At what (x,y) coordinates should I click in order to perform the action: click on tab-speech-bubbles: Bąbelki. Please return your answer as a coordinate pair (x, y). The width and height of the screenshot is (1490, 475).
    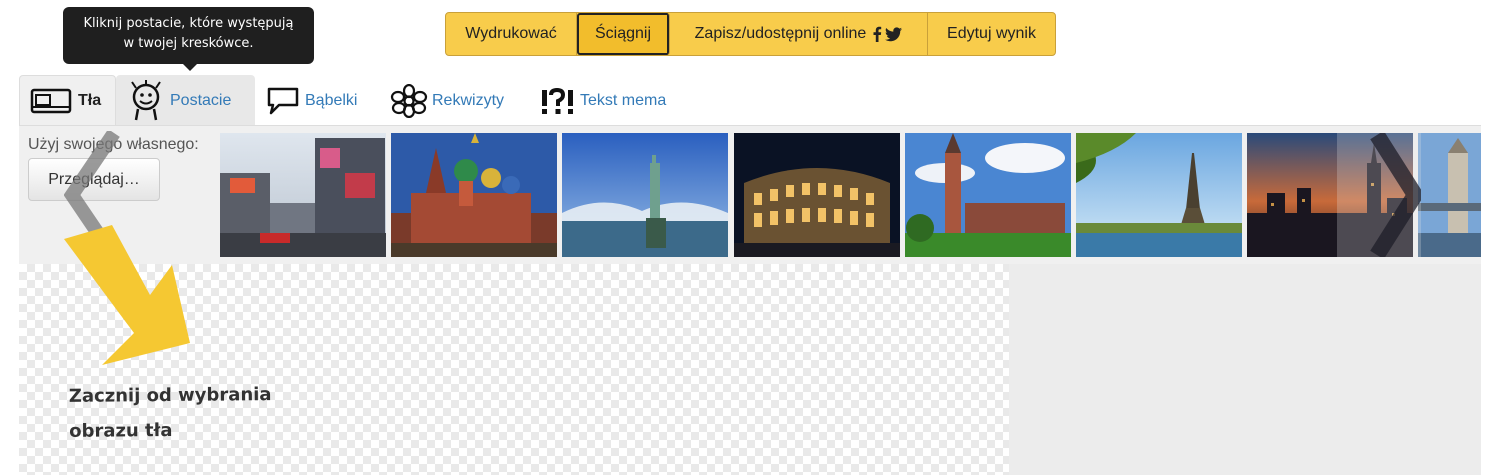
    Looking at the image, I should click on (317, 100).